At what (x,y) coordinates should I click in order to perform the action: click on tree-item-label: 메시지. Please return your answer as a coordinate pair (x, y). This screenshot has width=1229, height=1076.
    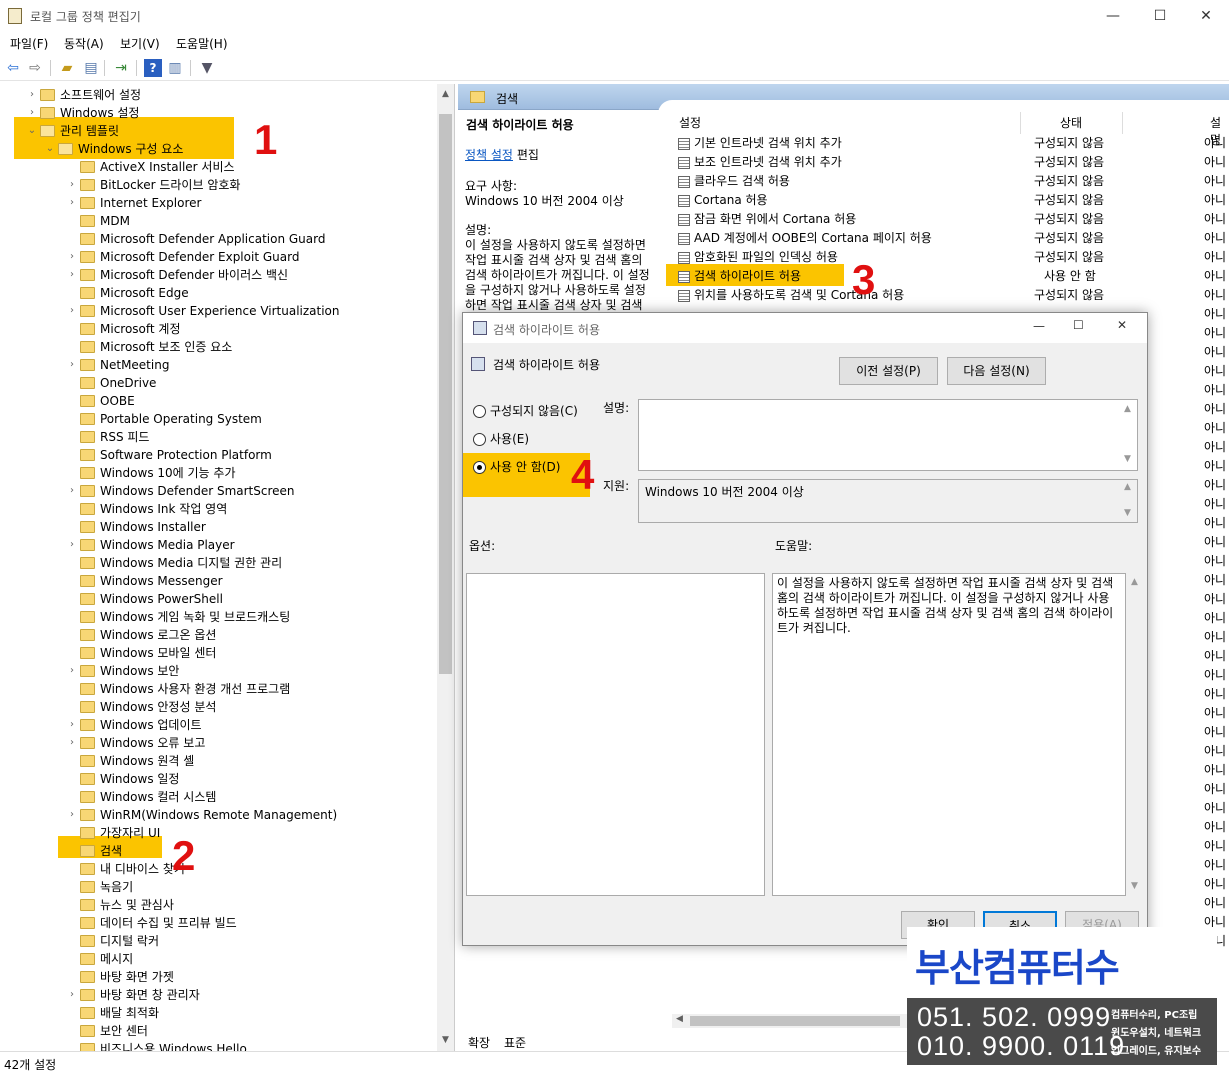
    Looking at the image, I should click on (117, 959).